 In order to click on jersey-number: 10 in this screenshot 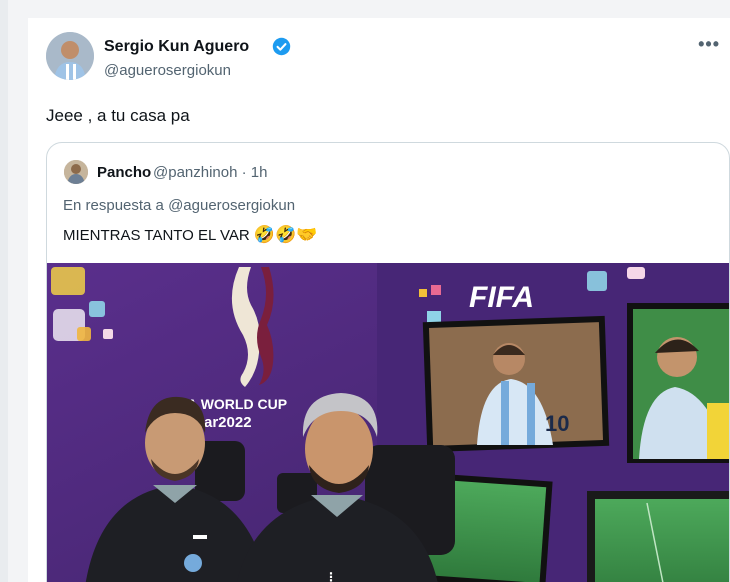, I will do `click(557, 423)`.